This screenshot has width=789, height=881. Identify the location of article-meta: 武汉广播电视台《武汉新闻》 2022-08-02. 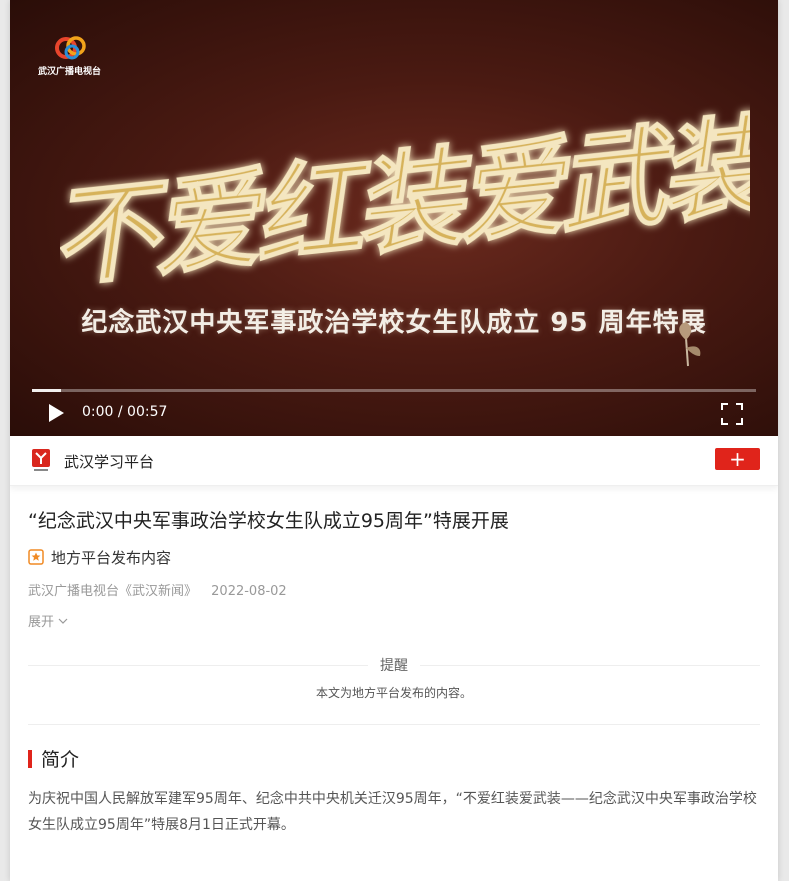
(394, 589).